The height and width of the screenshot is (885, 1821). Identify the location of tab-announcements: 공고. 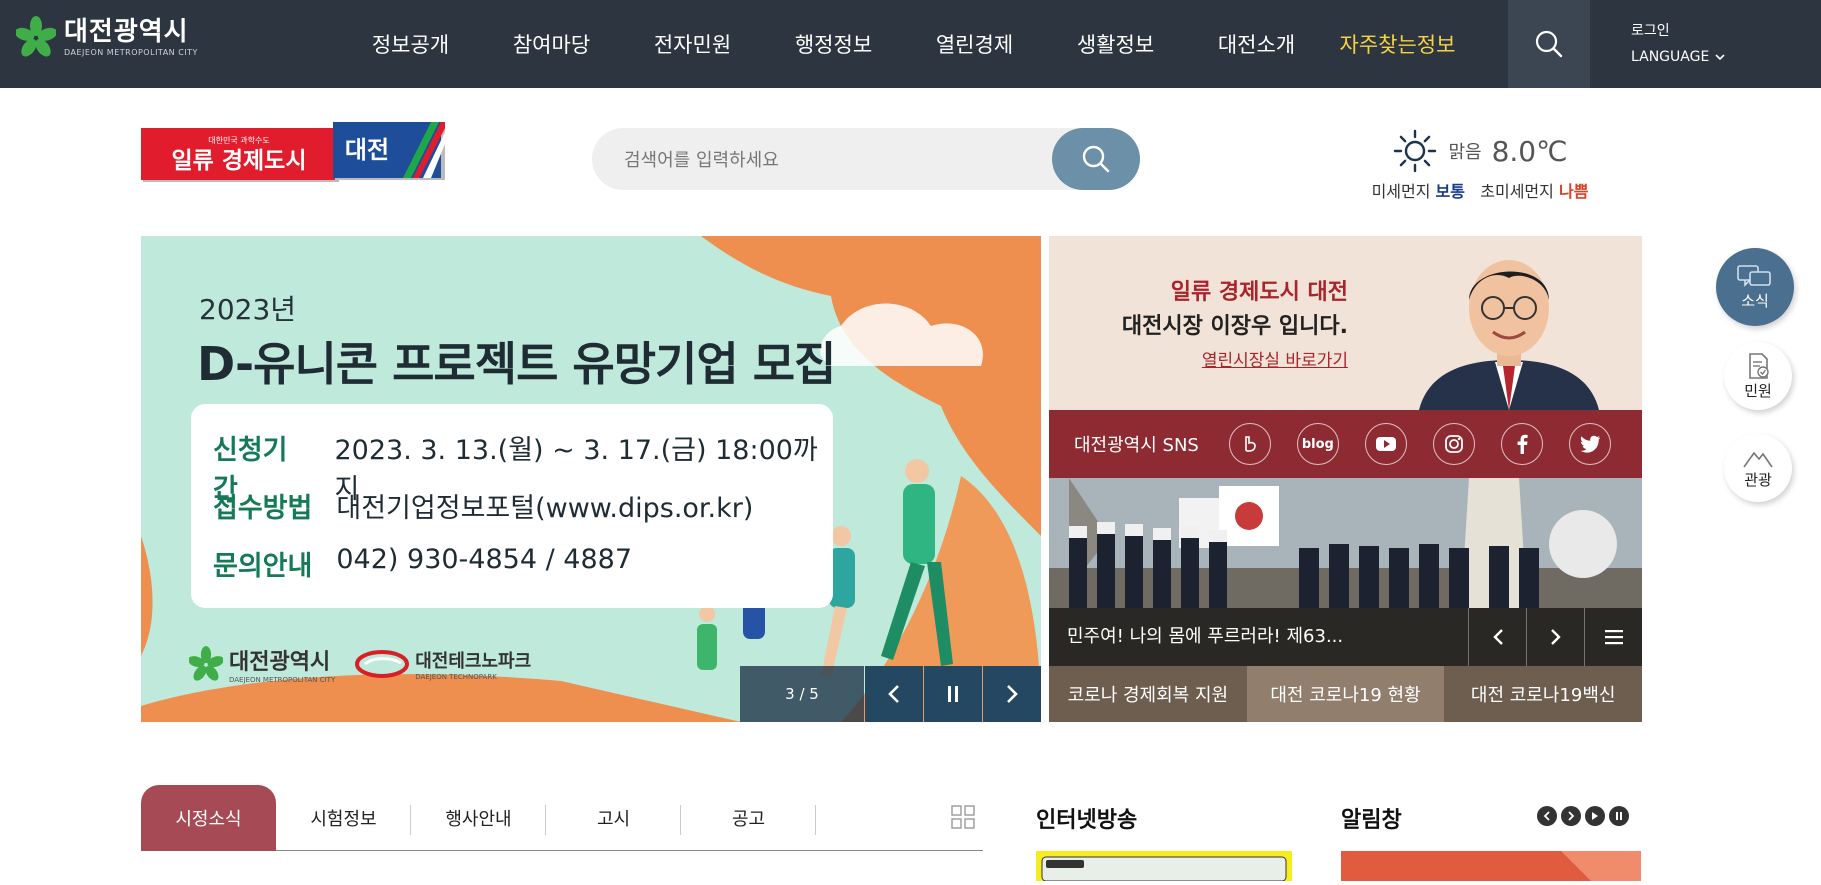
(748, 818).